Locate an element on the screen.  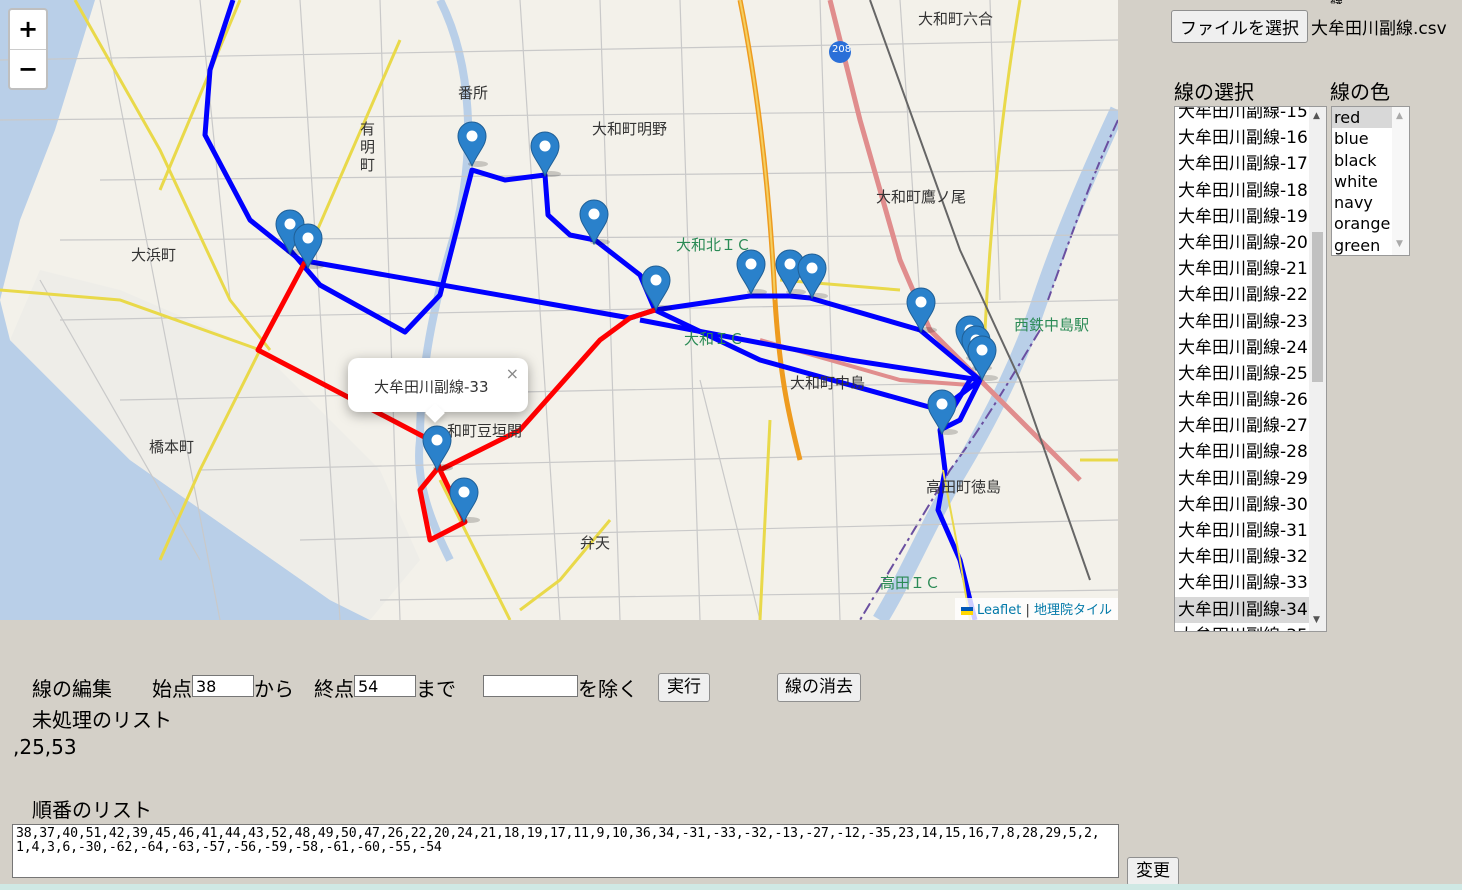
list-item: 大牟田川副線-17 is located at coordinates (1250, 164).